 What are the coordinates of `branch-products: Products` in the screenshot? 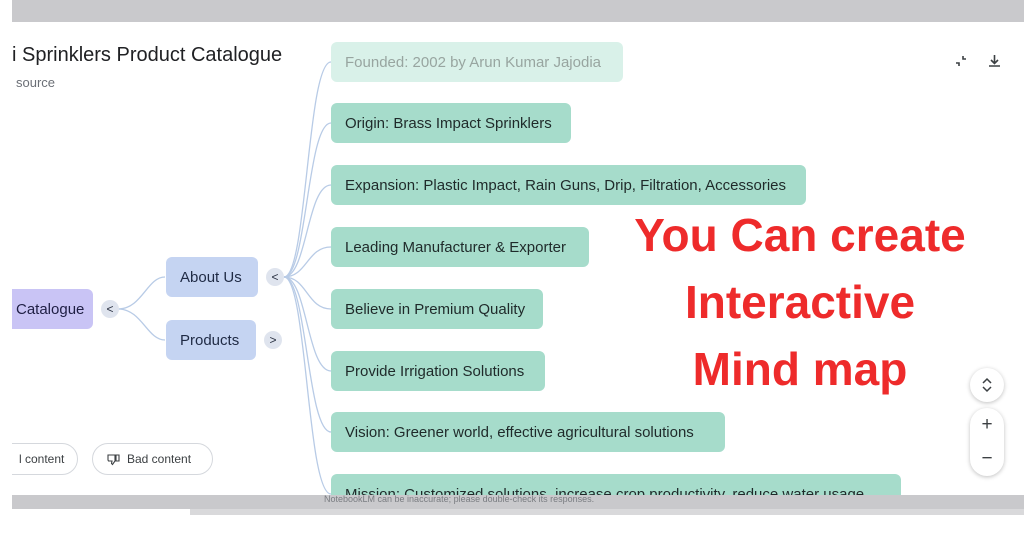 It's located at (211, 340).